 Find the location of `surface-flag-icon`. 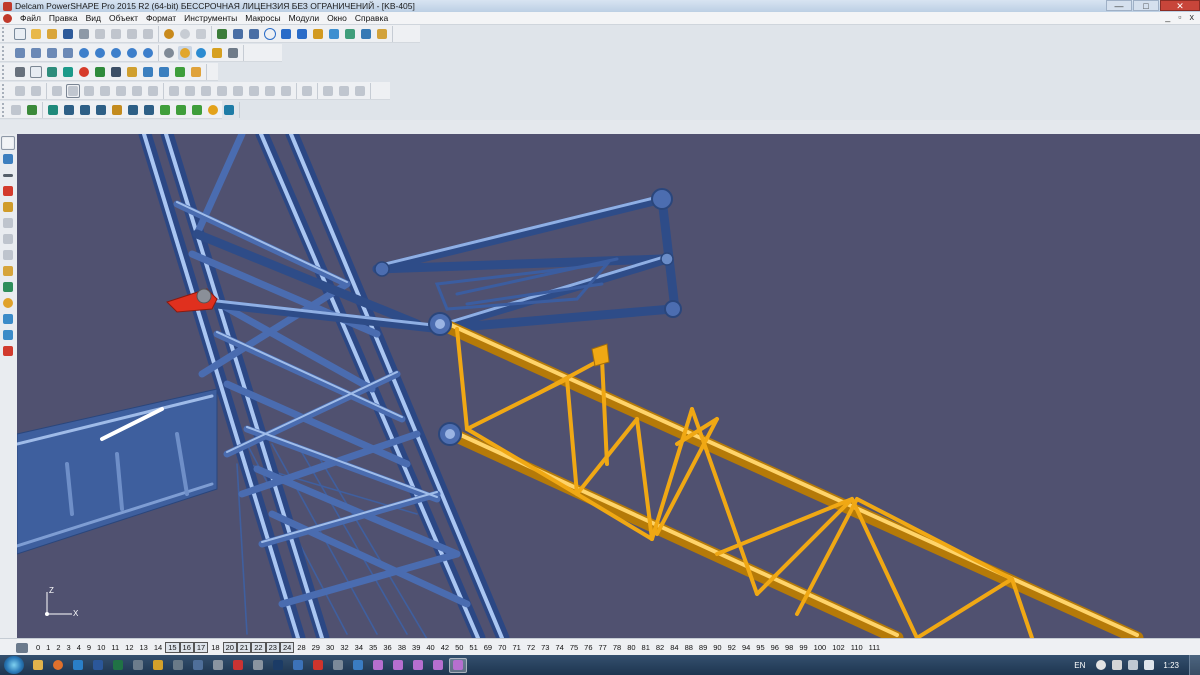

surface-flag-icon is located at coordinates (36, 91).